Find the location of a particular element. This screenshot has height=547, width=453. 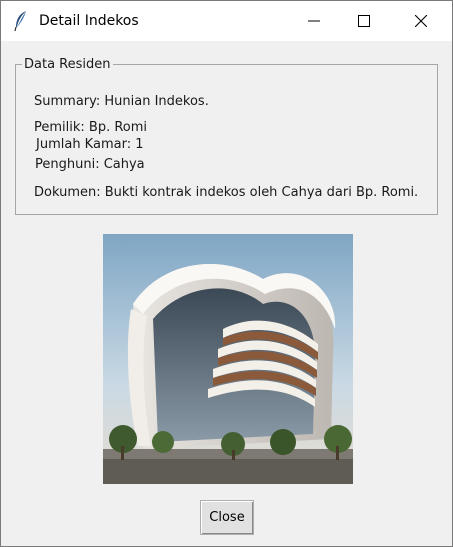

close-window-button is located at coordinates (421, 21).